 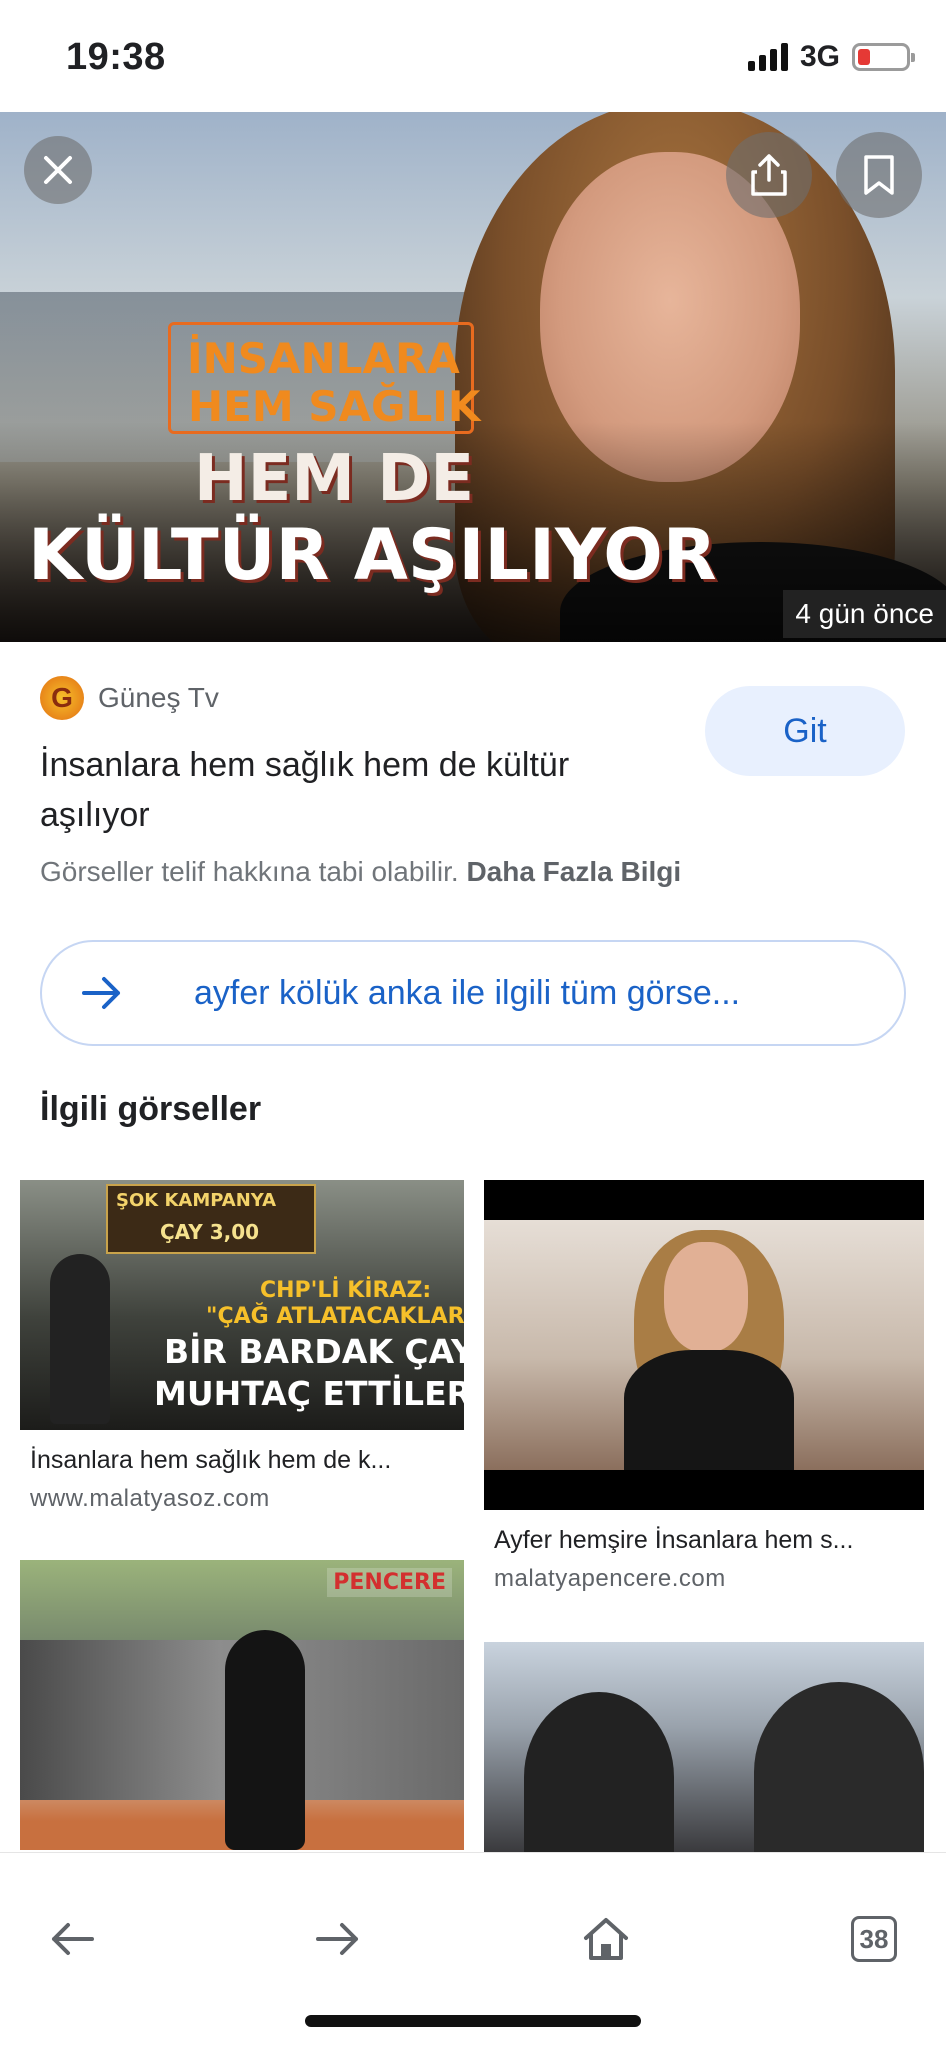 What do you see at coordinates (473, 56) in the screenshot?
I see `status-bar: 19:38 3G` at bounding box center [473, 56].